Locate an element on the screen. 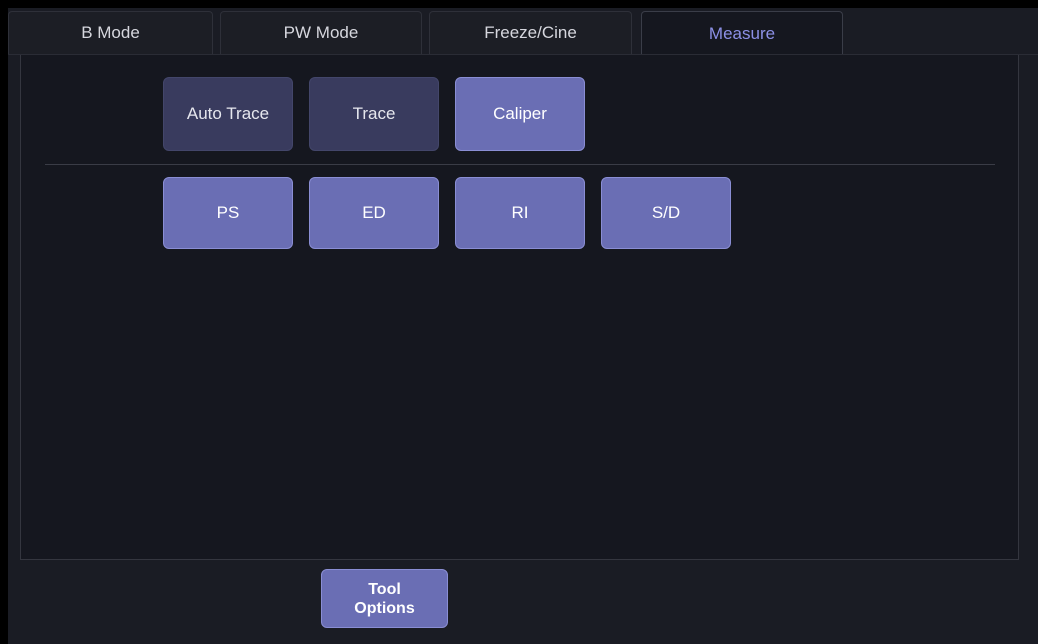 Image resolution: width=1038 pixels, height=644 pixels. tool-options-button: Tool Options is located at coordinates (384, 598).